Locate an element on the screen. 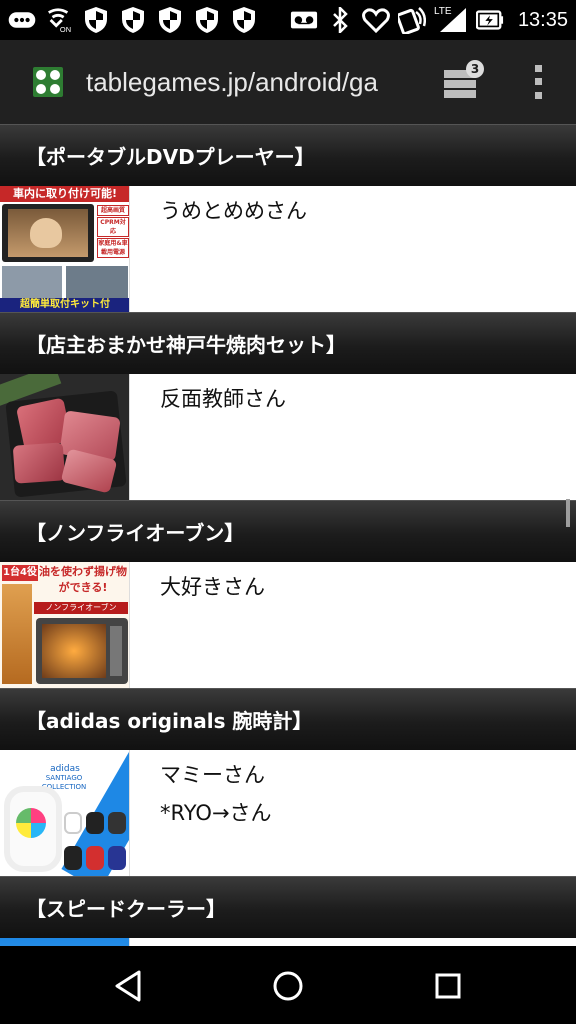  thumb-caption: 車内に取り付け可能! is located at coordinates (64, 194).